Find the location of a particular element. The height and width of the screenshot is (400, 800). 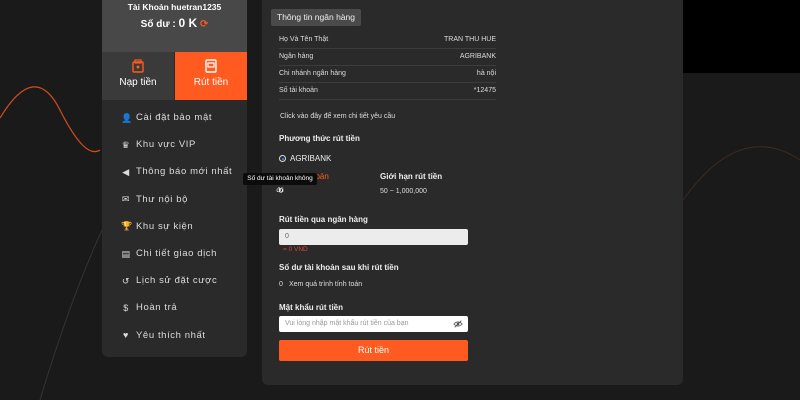

sidebar-item-favorites: ♥ Yêu thích nhất is located at coordinates (174, 335).